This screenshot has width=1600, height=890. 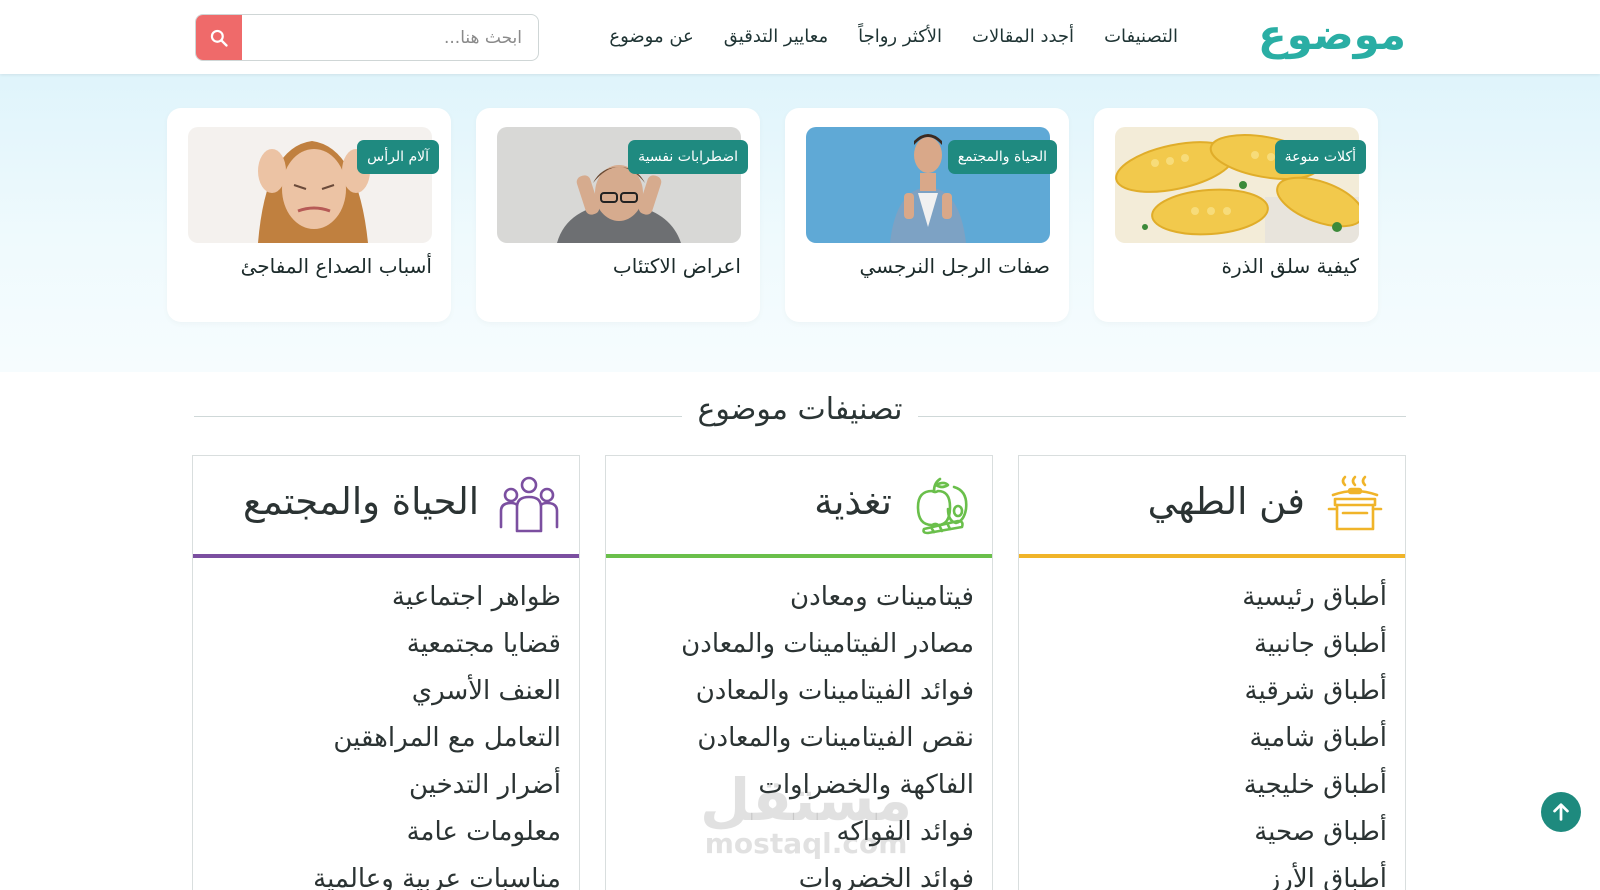 What do you see at coordinates (437, 832) in the screenshot?
I see `list-item: معلومات عامة` at bounding box center [437, 832].